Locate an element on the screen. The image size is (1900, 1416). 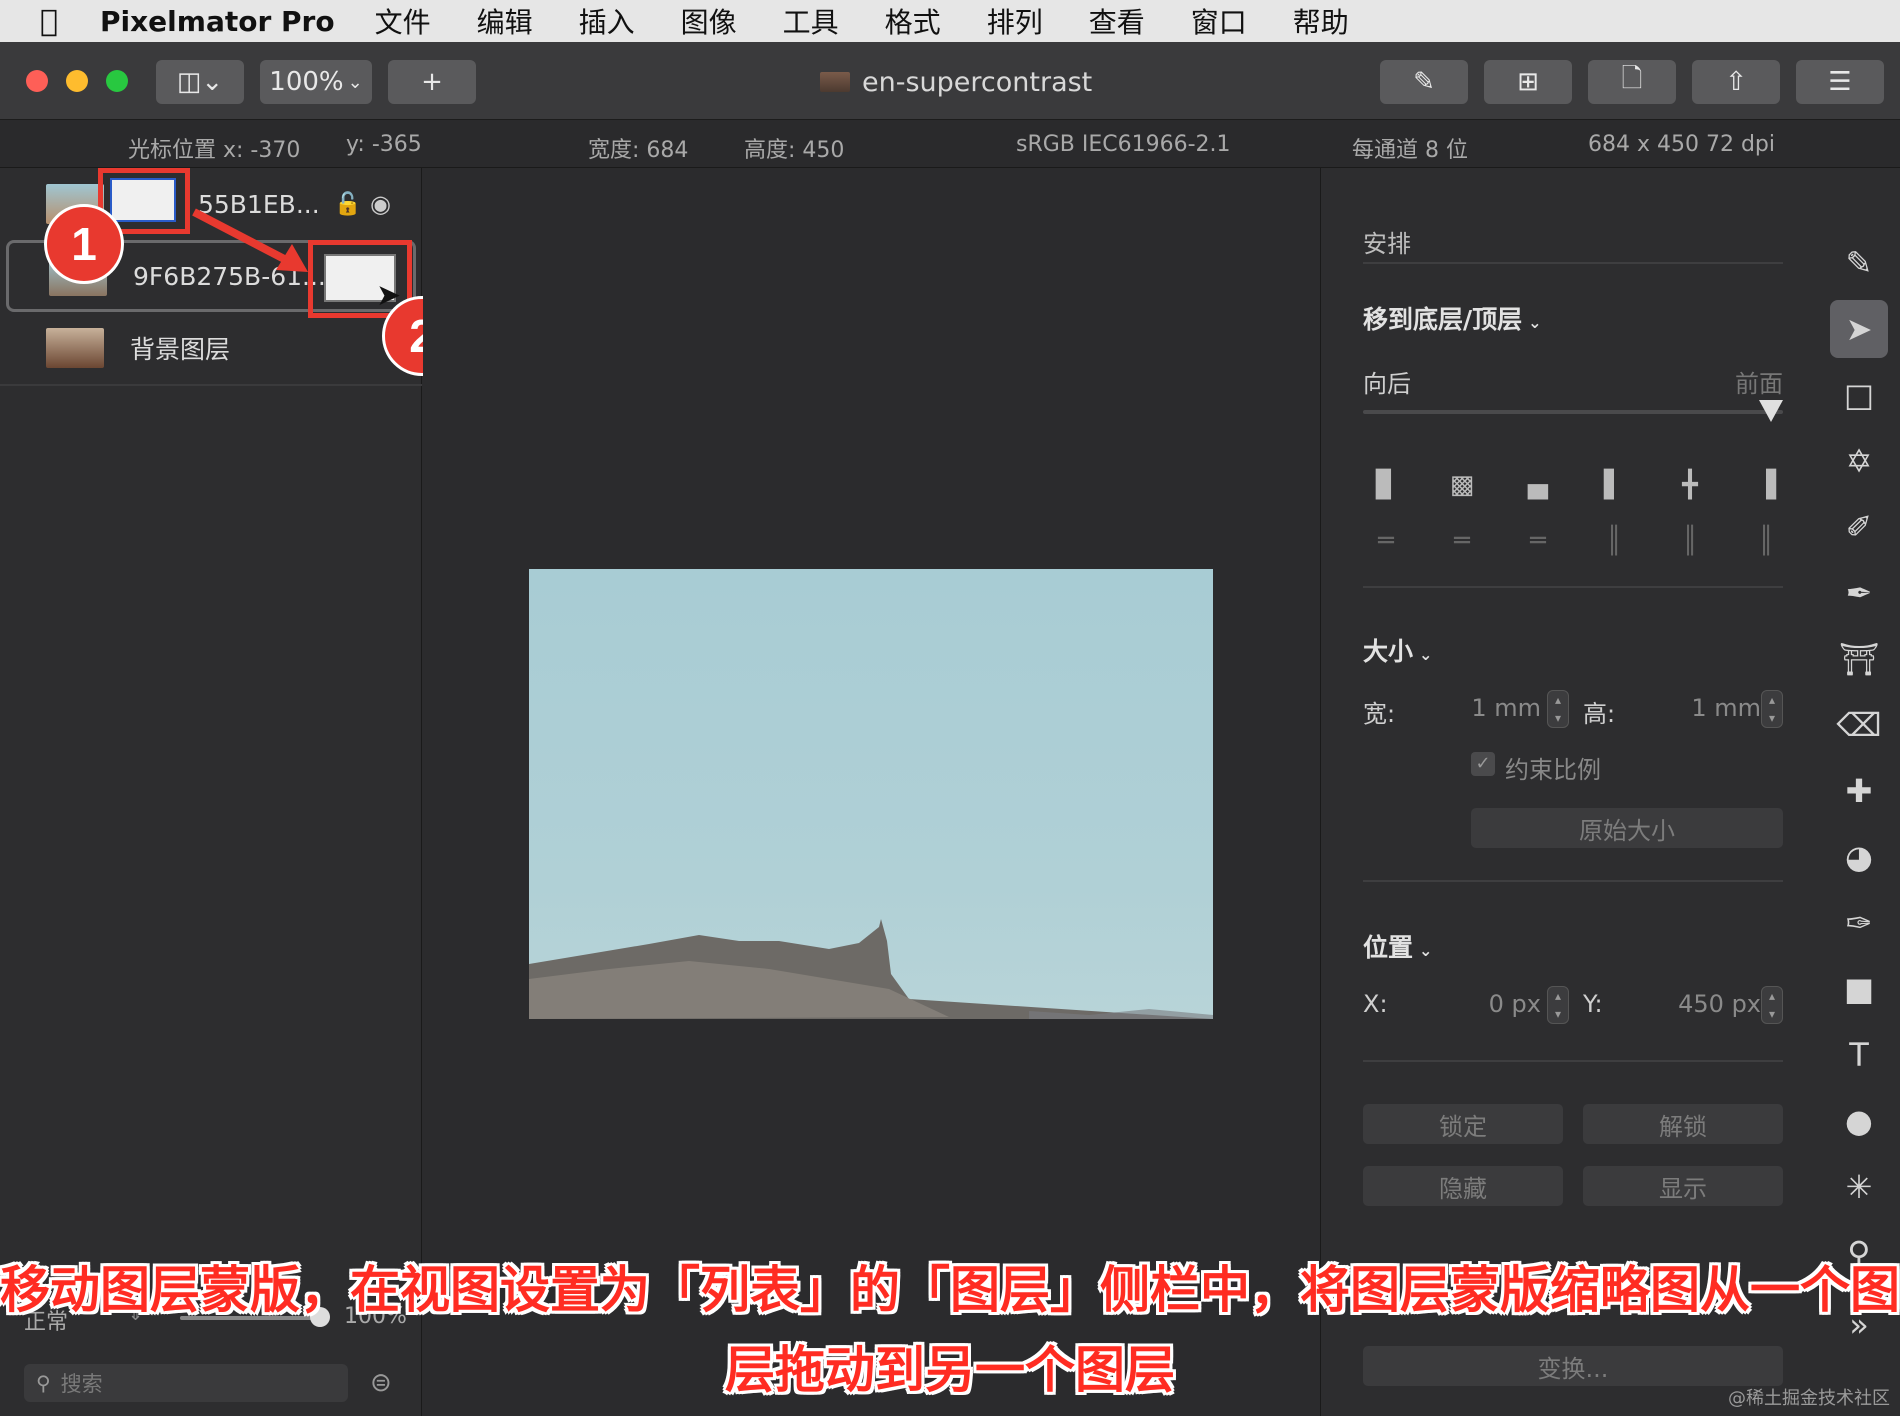
selection-tool: □ is located at coordinates (1859, 395).